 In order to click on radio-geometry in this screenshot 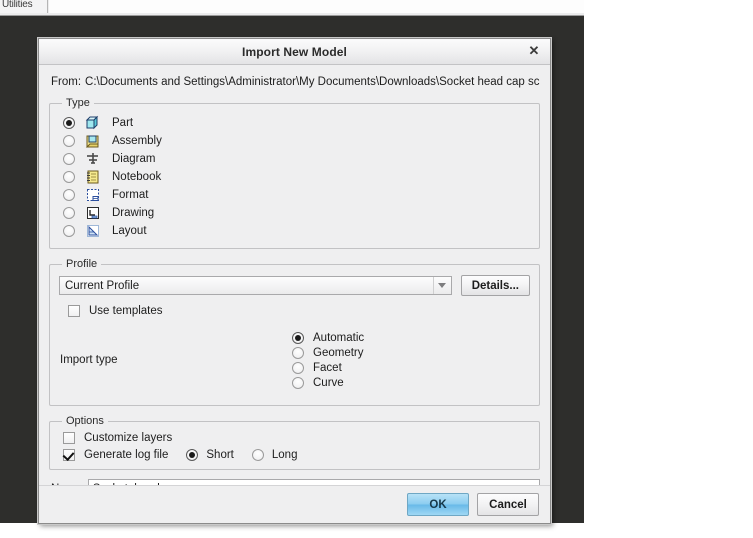, I will do `click(298, 352)`.